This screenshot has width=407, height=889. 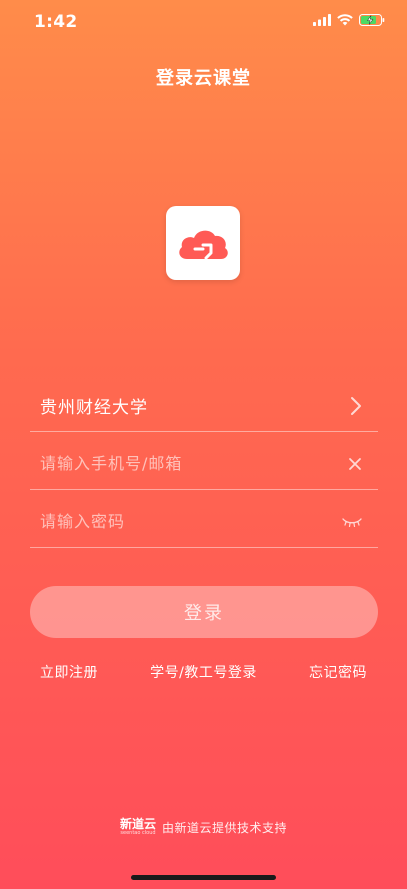 What do you see at coordinates (355, 464) in the screenshot?
I see `clear-icon` at bounding box center [355, 464].